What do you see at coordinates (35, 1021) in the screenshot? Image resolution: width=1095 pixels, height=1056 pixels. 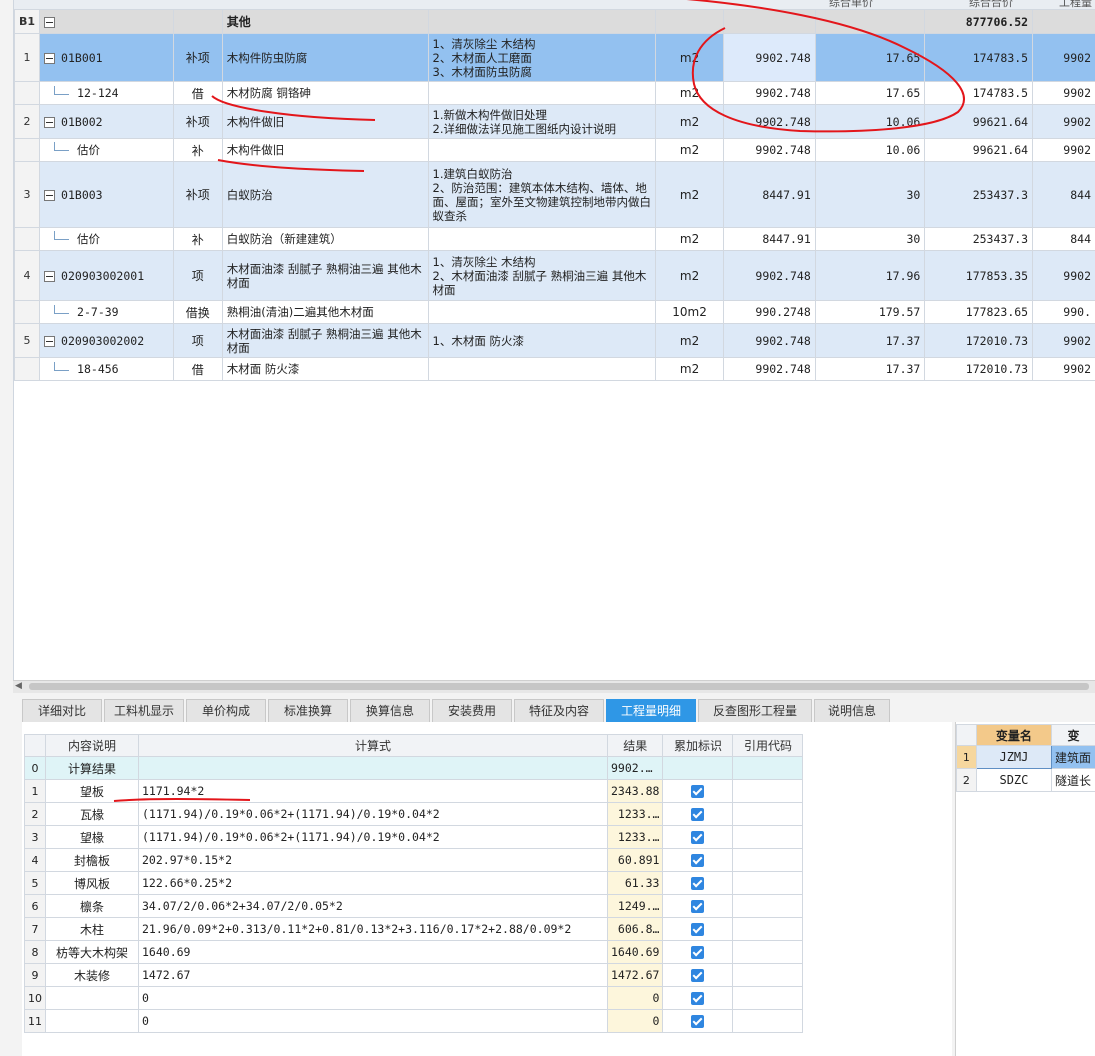 I see `qty-row-number: 11` at bounding box center [35, 1021].